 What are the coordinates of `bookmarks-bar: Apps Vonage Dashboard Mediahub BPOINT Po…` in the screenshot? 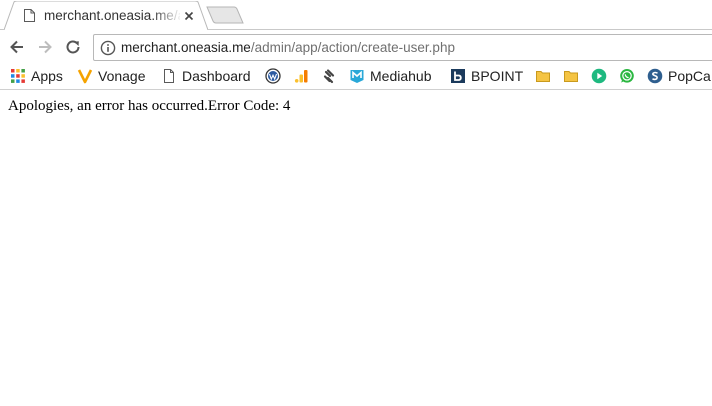 It's located at (356, 76).